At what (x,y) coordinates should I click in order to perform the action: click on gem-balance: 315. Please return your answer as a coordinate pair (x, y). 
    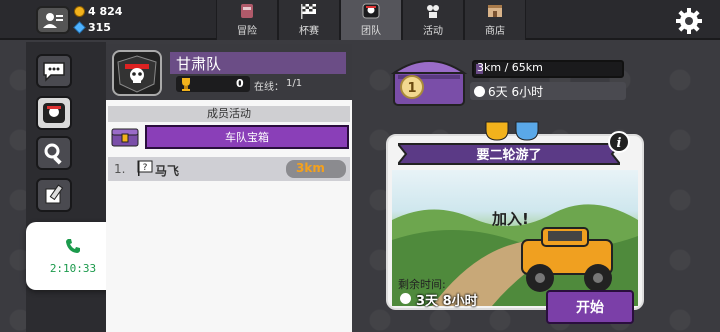
    Looking at the image, I should click on (92, 27).